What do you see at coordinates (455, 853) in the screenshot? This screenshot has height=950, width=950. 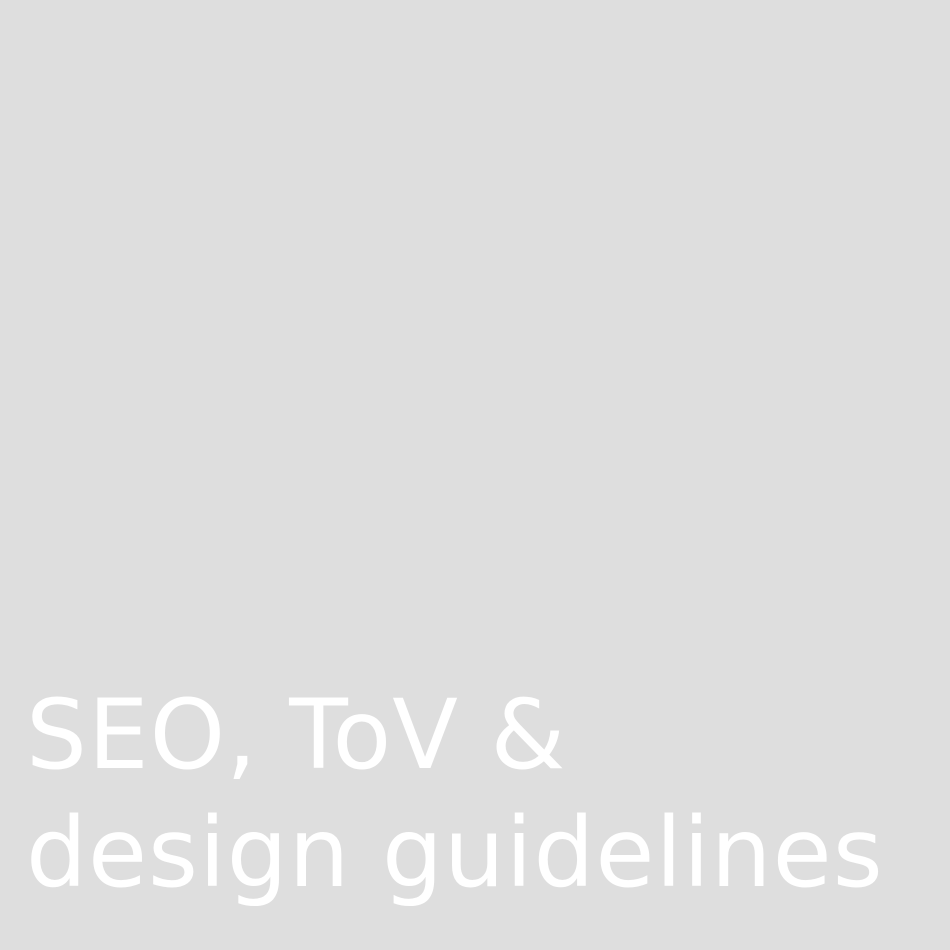 I see `tile-title-line-2: design guidelines` at bounding box center [455, 853].